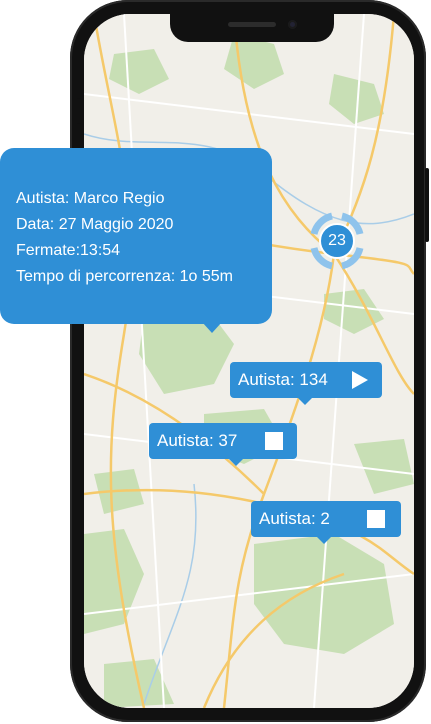 The image size is (431, 724). I want to click on front-camera, so click(292, 24).